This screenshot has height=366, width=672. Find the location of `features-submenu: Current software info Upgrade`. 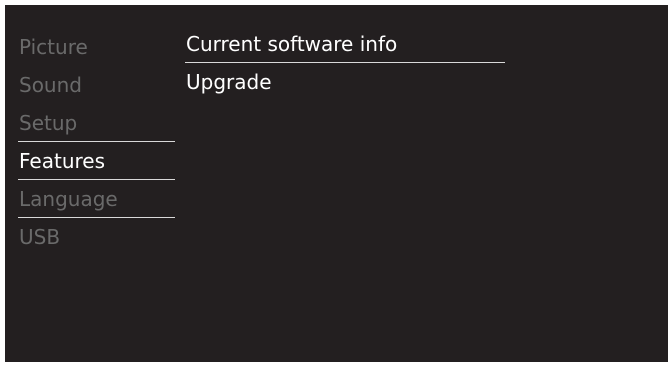

features-submenu: Current software info Upgrade is located at coordinates (345, 63).